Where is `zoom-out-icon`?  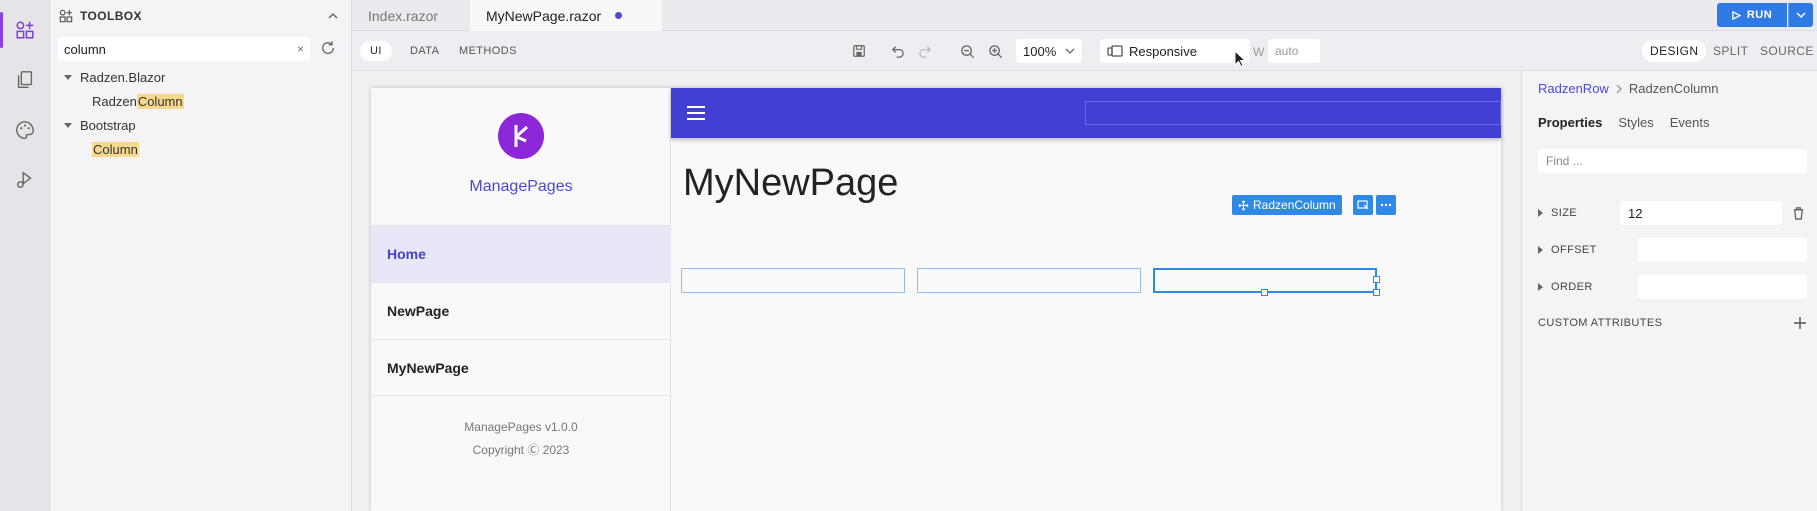 zoom-out-icon is located at coordinates (967, 51).